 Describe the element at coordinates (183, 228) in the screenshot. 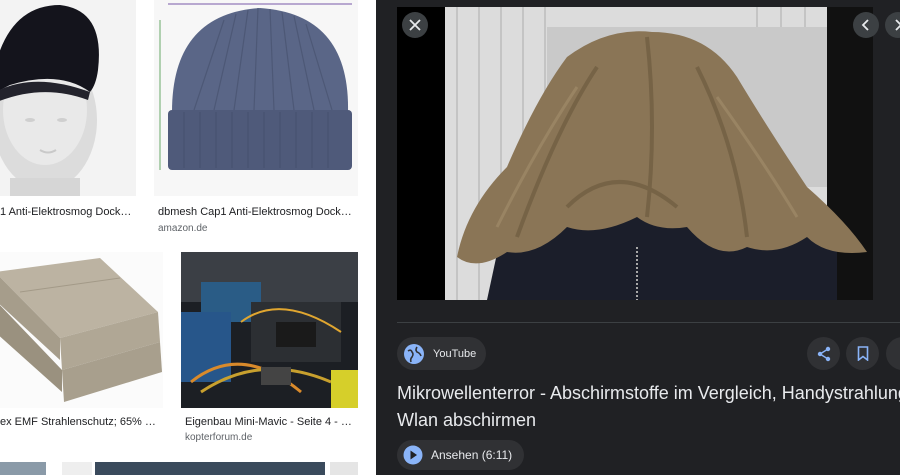

I see `result-source-2: amazon.de` at that location.